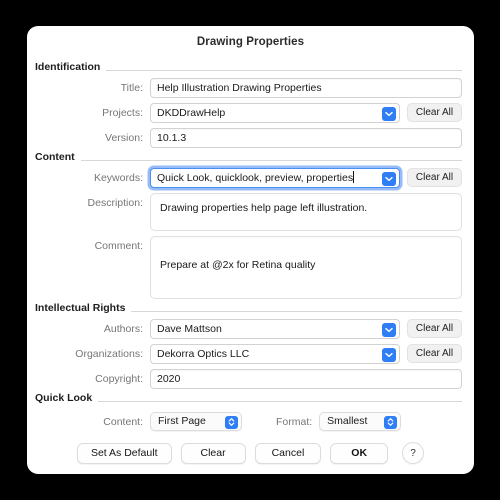  Describe the element at coordinates (288, 453) in the screenshot. I see `cancel-button: Cancel` at that location.